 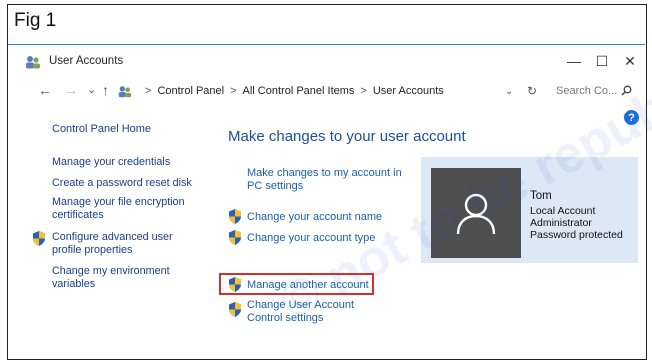 I want to click on figure-divider, so click(x=326, y=44).